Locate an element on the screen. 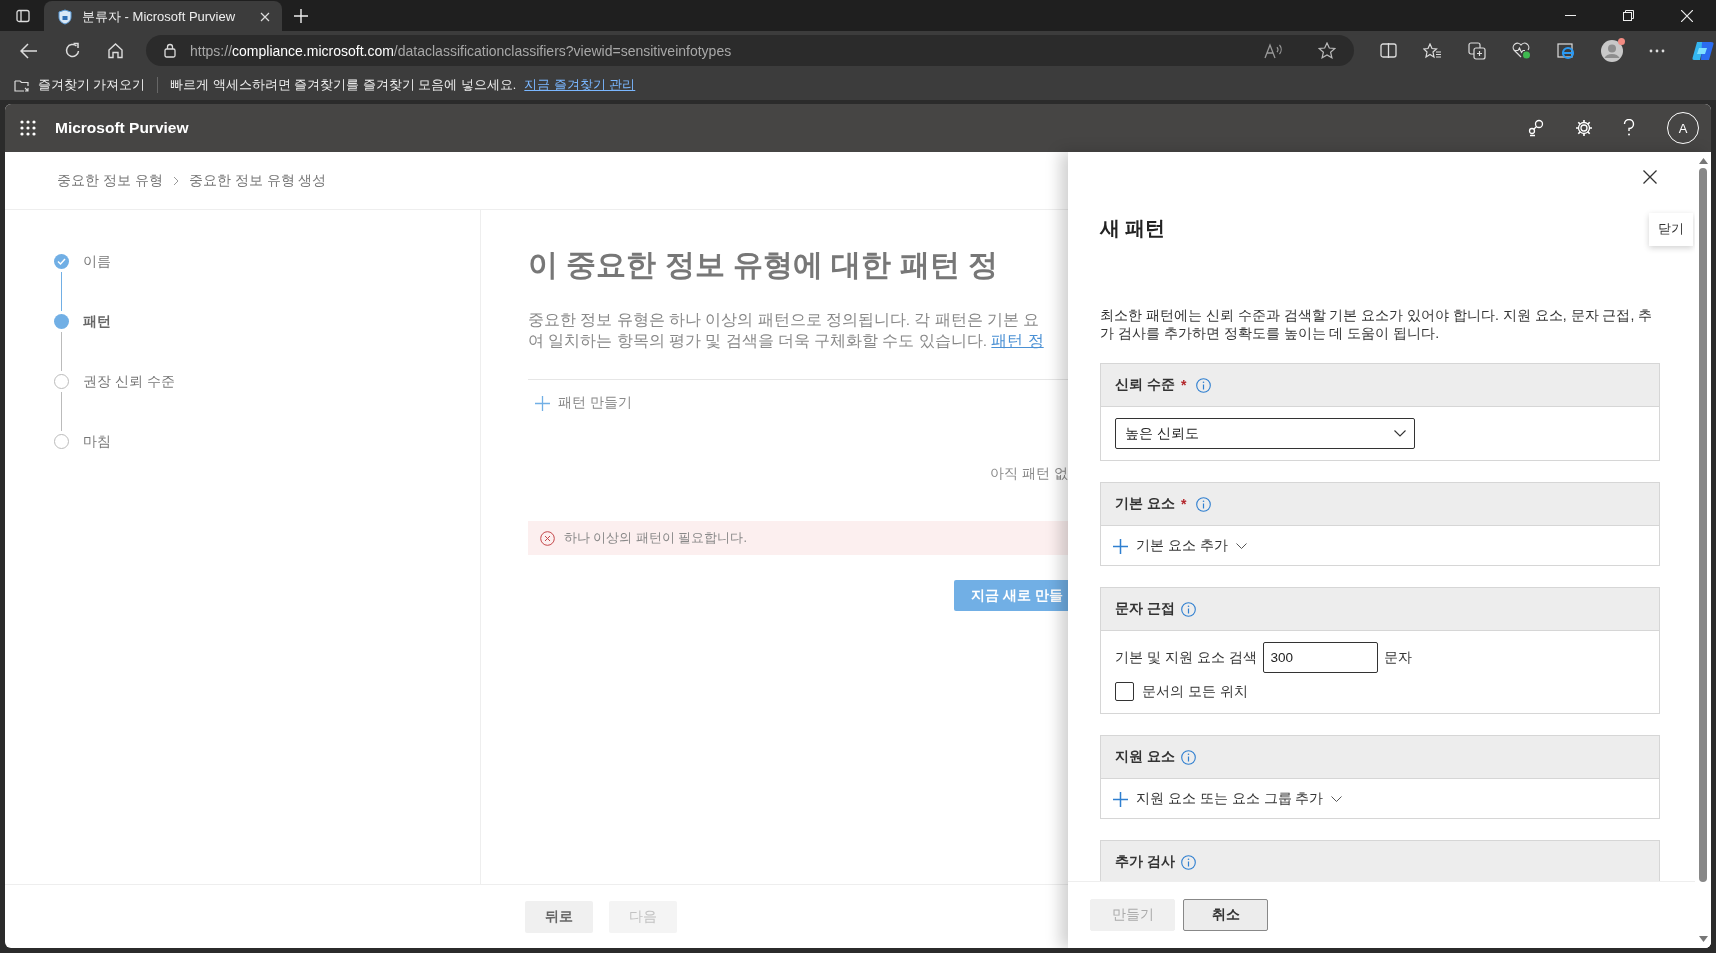 The width and height of the screenshot is (1716, 953). split-screen-icon is located at coordinates (1388, 50).